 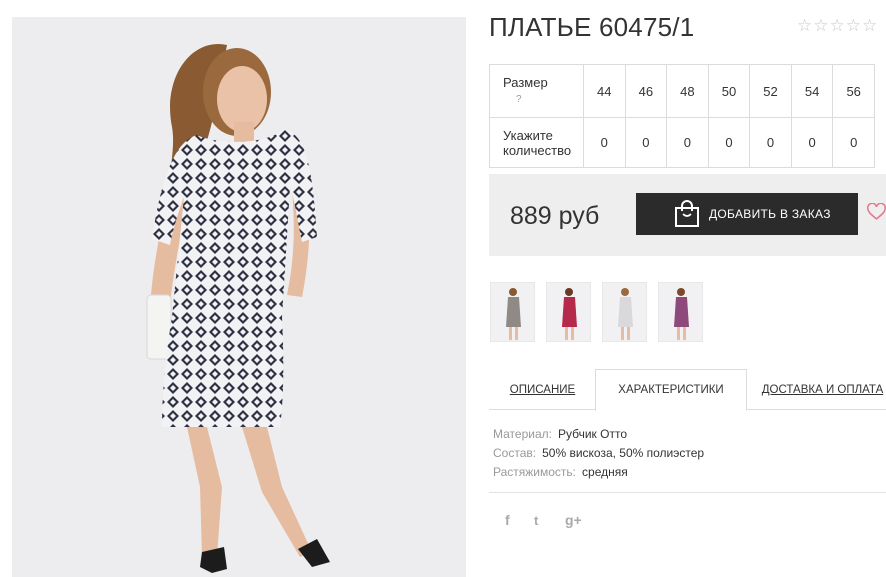 What do you see at coordinates (770, 91) in the screenshot?
I see `size-cell: 52` at bounding box center [770, 91].